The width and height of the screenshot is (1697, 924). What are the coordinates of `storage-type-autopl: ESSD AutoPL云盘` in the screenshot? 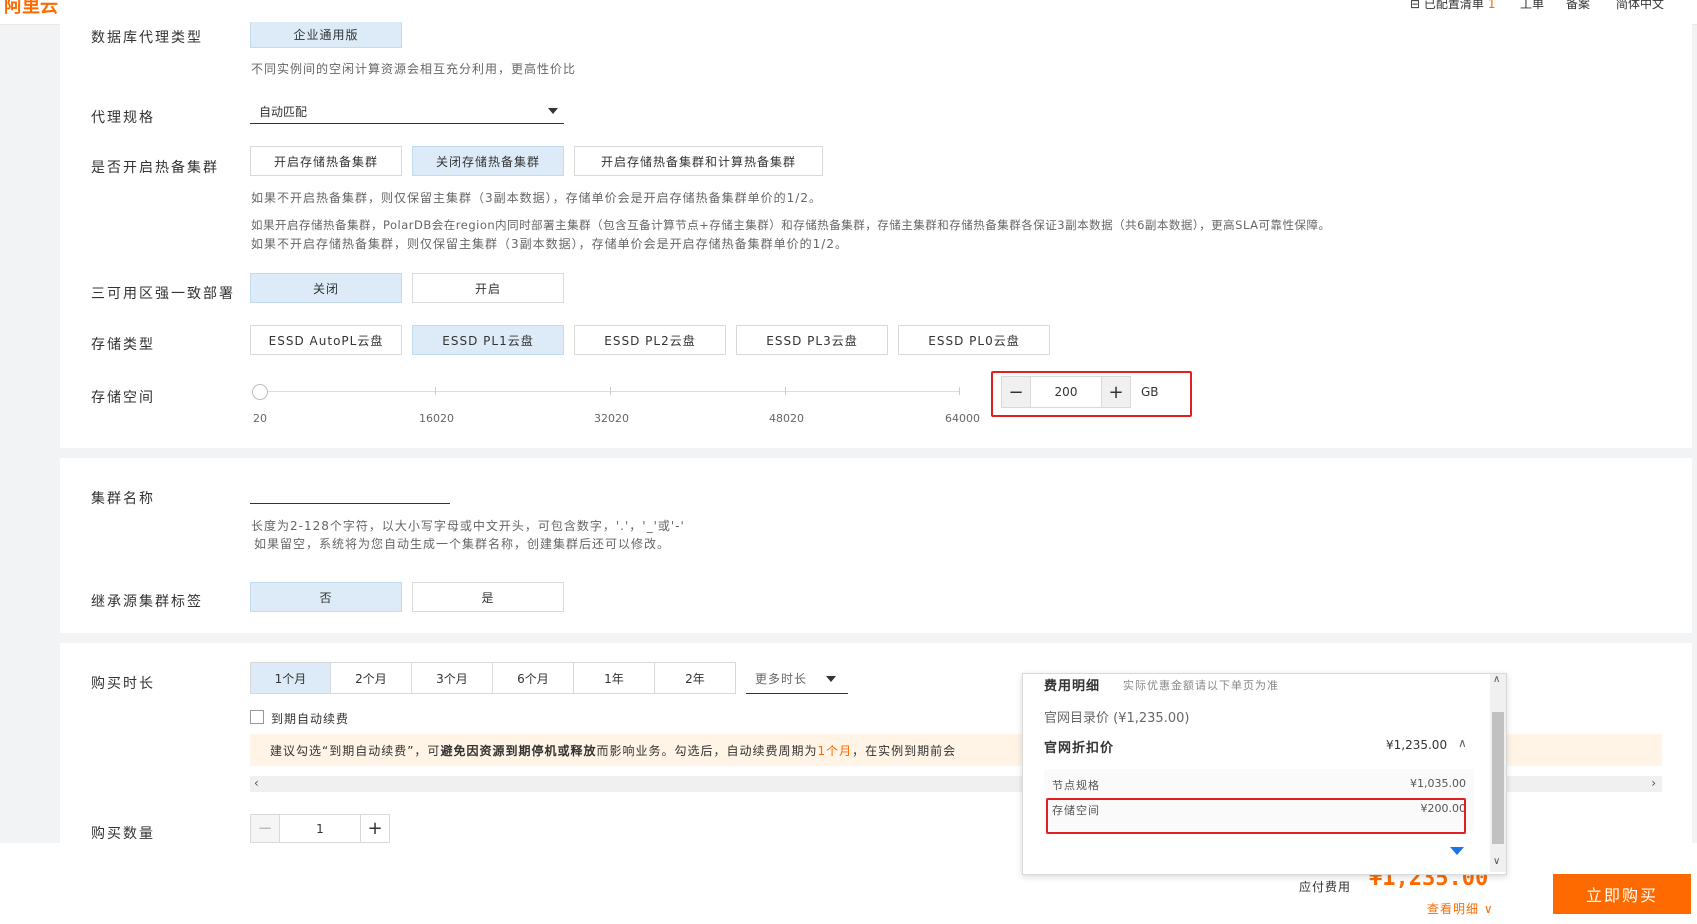 It's located at (326, 340).